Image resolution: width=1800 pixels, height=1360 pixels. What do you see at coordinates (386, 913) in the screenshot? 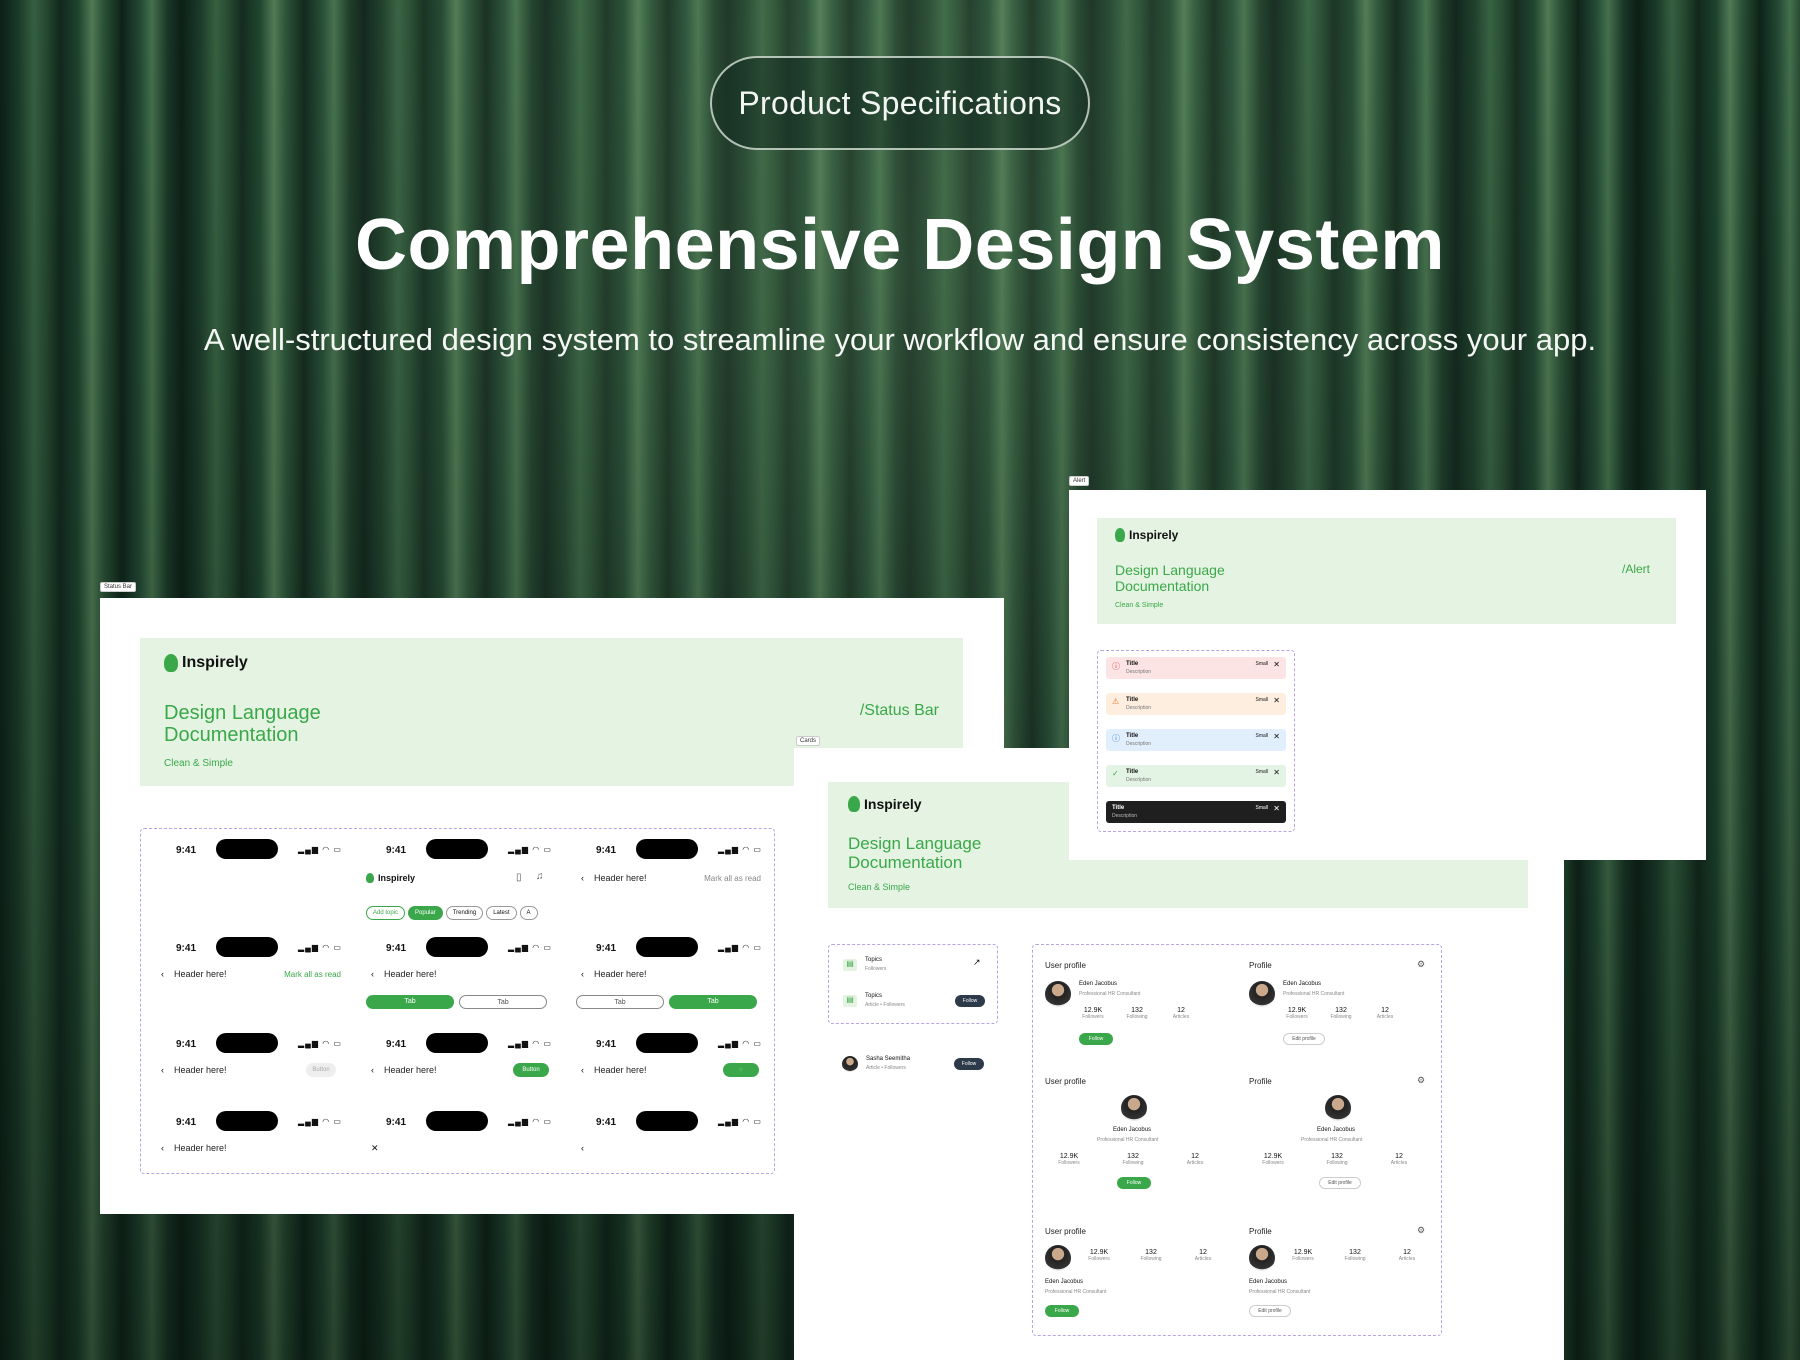
I see `chip-add-topic: Add topic` at bounding box center [386, 913].